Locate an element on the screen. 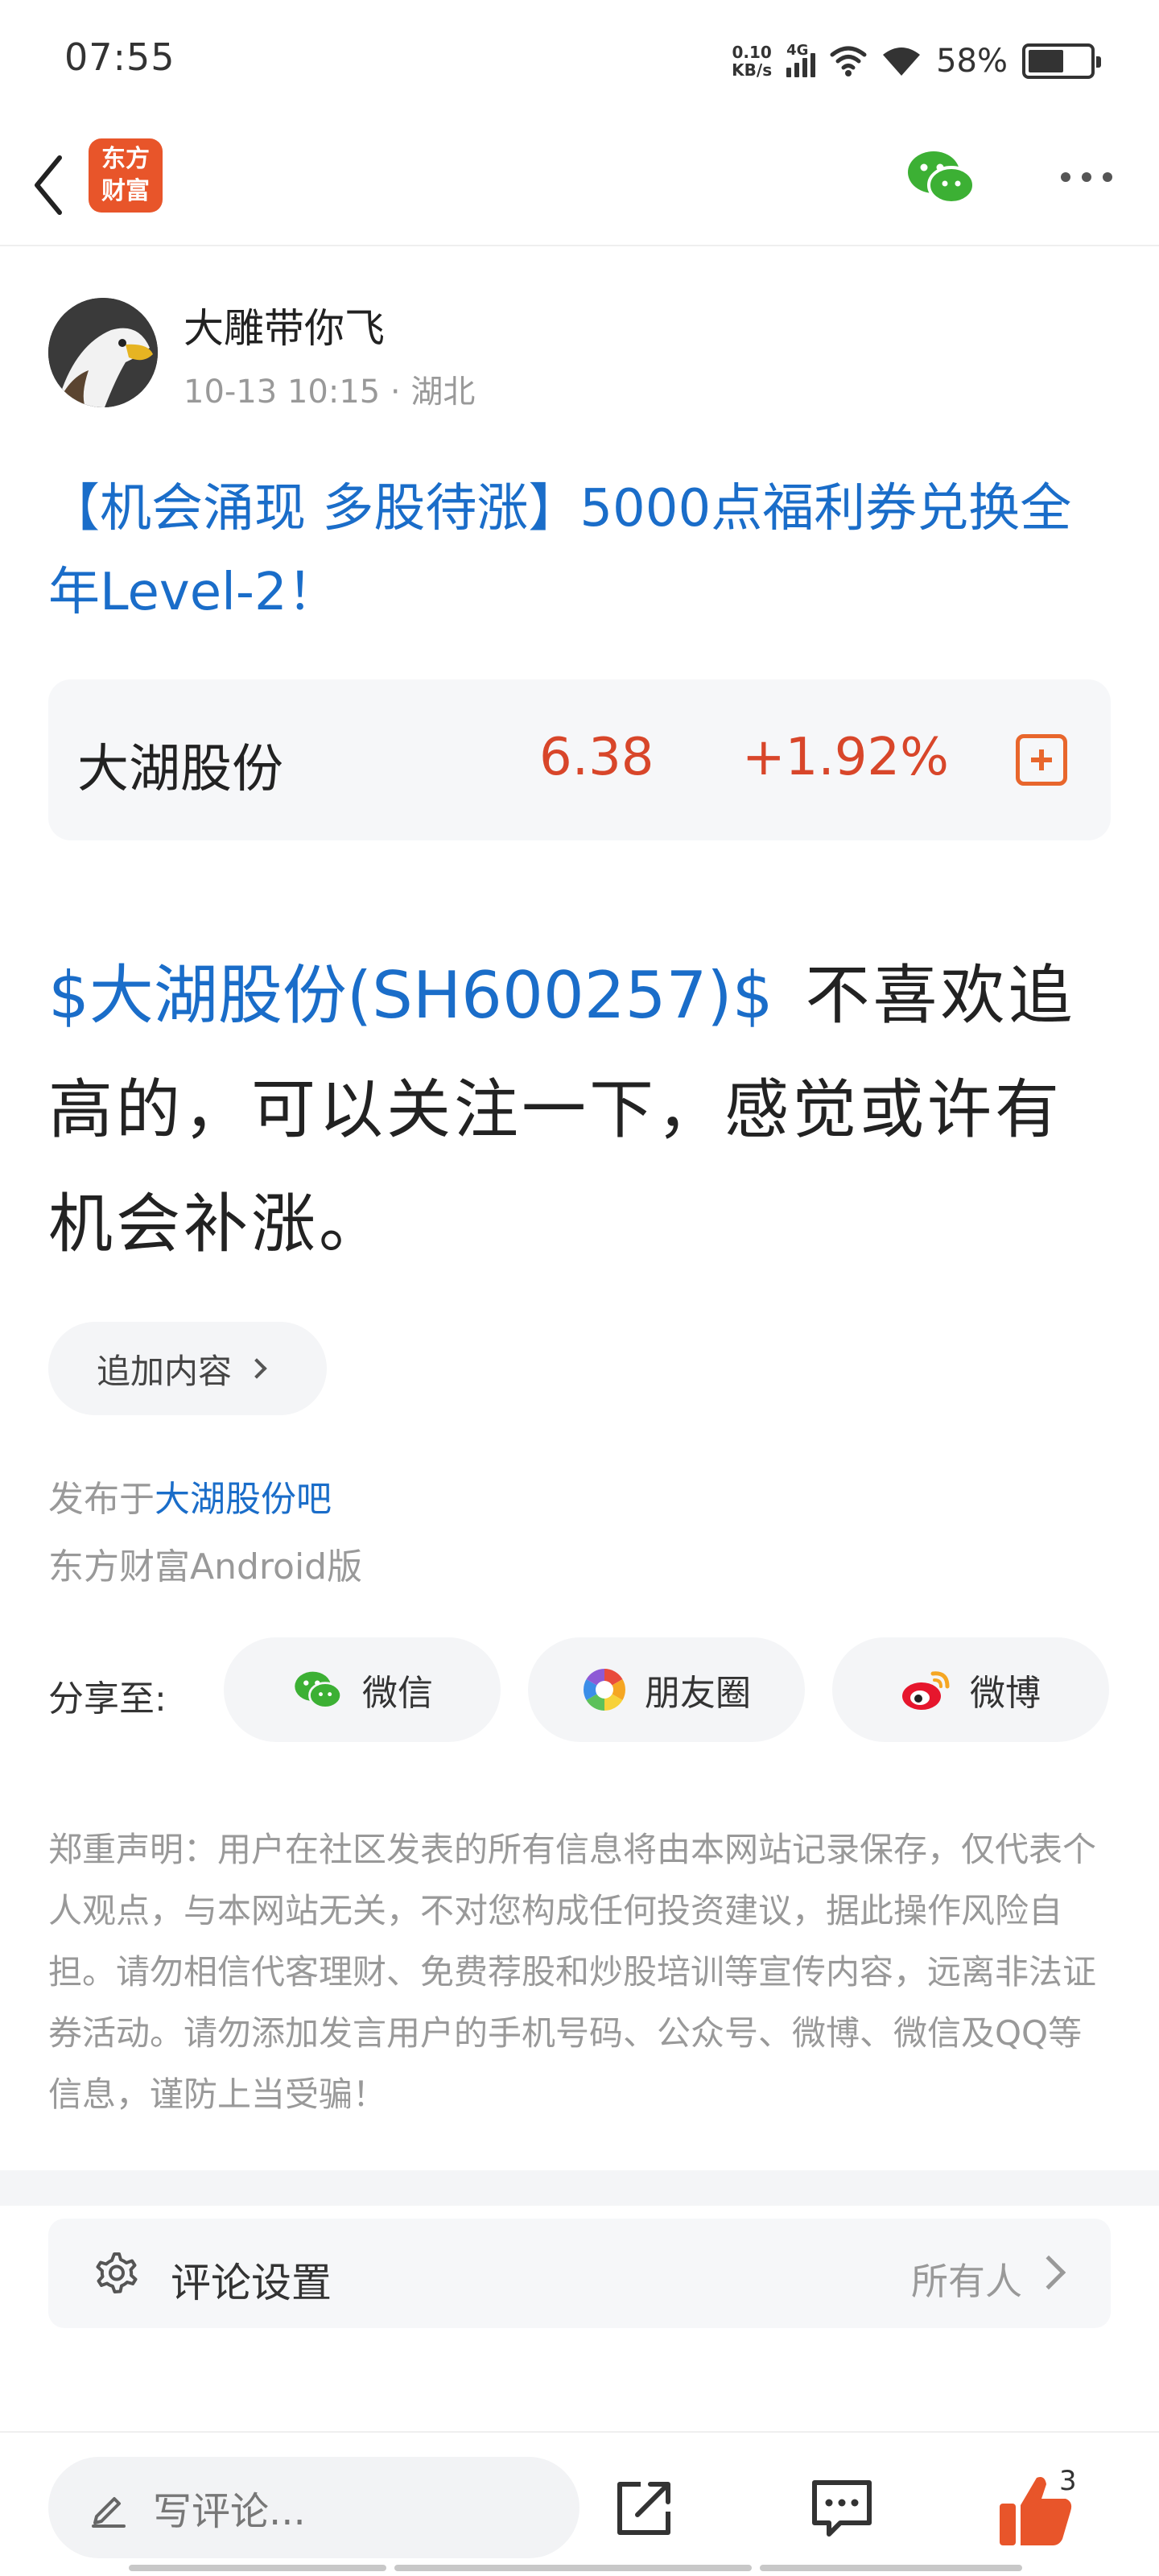 Image resolution: width=1159 pixels, height=2576 pixels. post-body: $大湖股份(SH600257)$ 不喜欢追高的，可以关注一下，感觉或许有机会补涨。 is located at coordinates (583, 1110).